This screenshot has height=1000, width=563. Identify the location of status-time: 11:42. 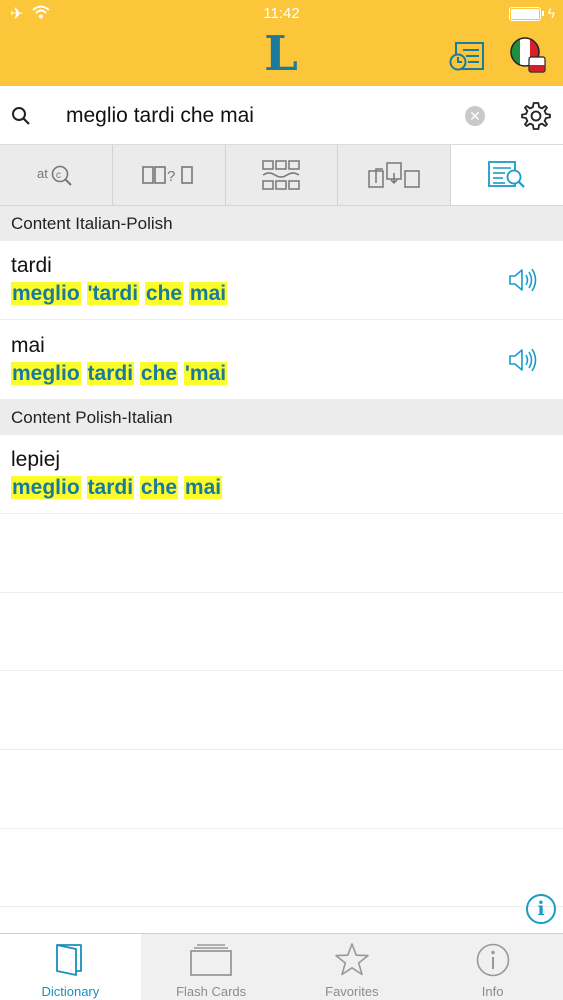
(281, 13).